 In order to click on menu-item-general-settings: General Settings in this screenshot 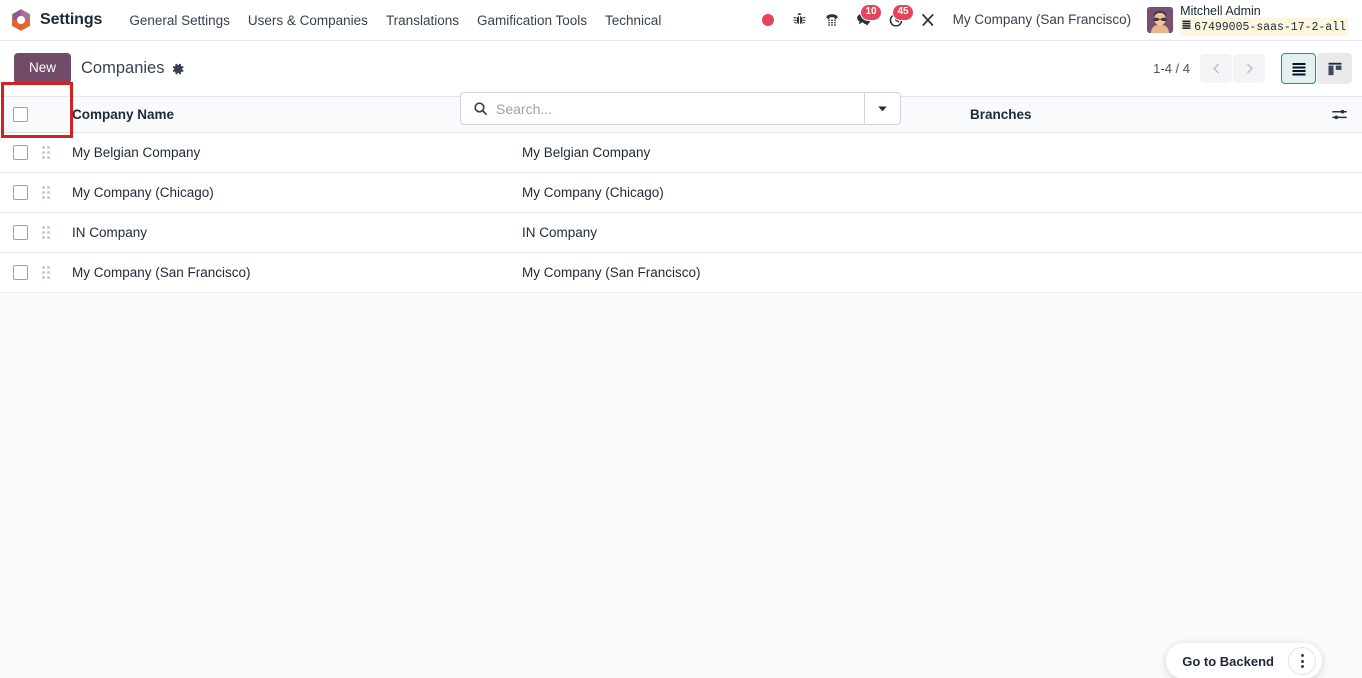, I will do `click(179, 20)`.